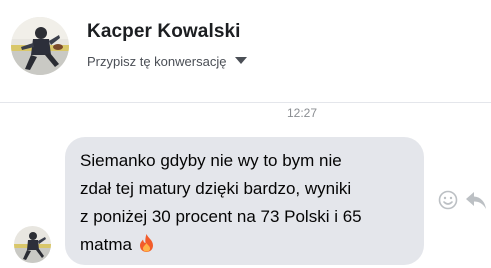 The height and width of the screenshot is (268, 491). I want to click on fire-icon, so click(146, 247).